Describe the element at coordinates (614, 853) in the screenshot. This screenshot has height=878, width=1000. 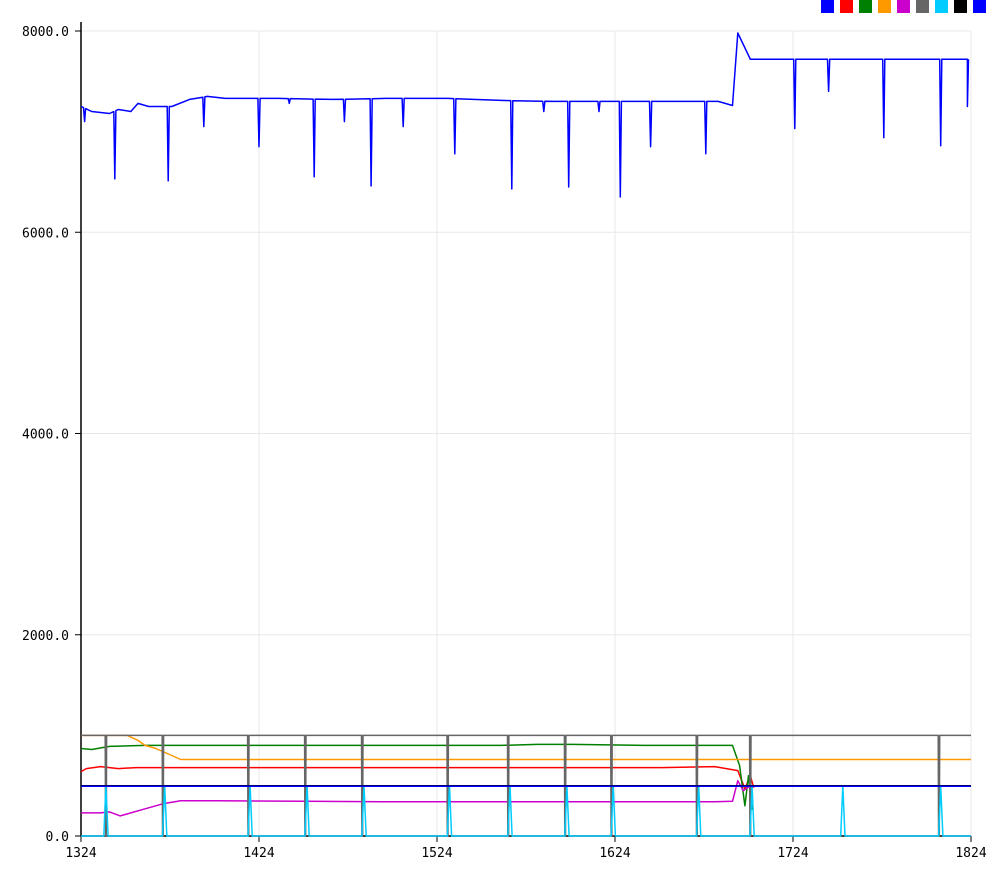
I see `x-tick-label: 1624` at that location.